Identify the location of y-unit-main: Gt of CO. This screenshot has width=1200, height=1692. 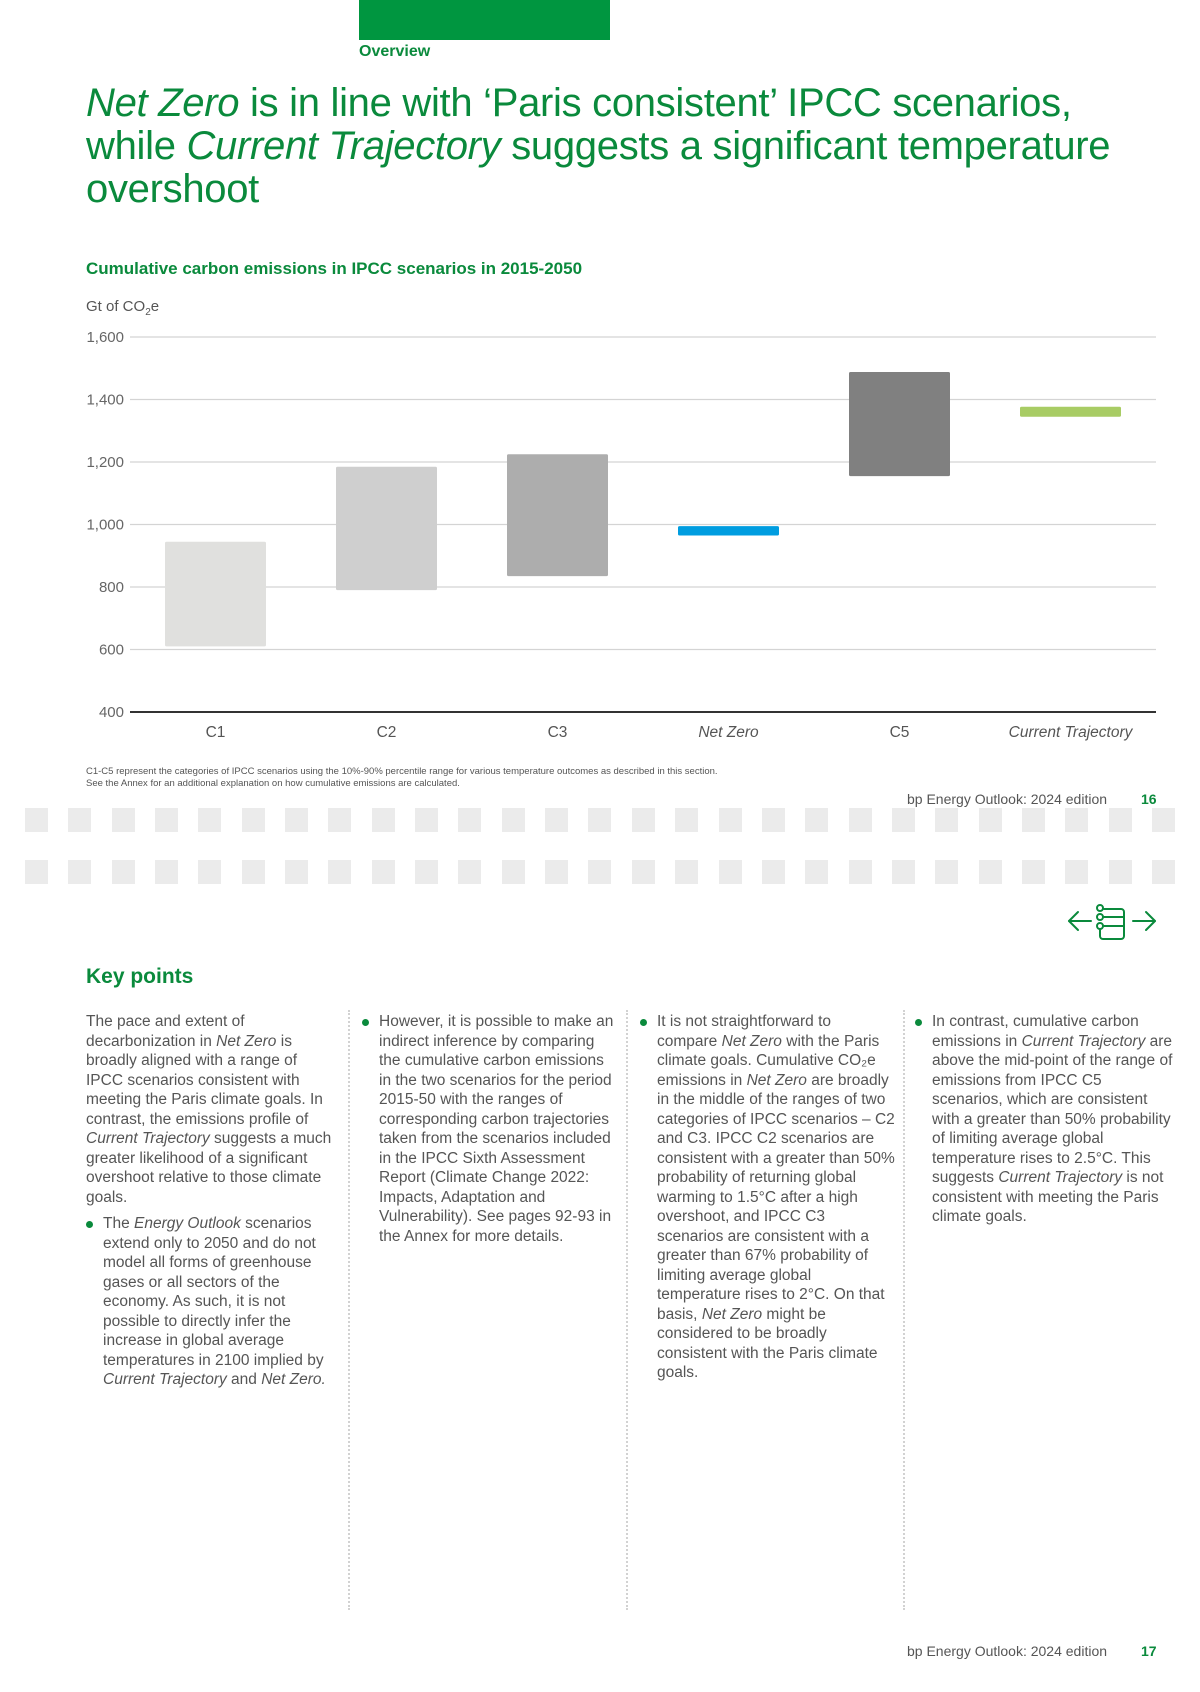
(116, 306).